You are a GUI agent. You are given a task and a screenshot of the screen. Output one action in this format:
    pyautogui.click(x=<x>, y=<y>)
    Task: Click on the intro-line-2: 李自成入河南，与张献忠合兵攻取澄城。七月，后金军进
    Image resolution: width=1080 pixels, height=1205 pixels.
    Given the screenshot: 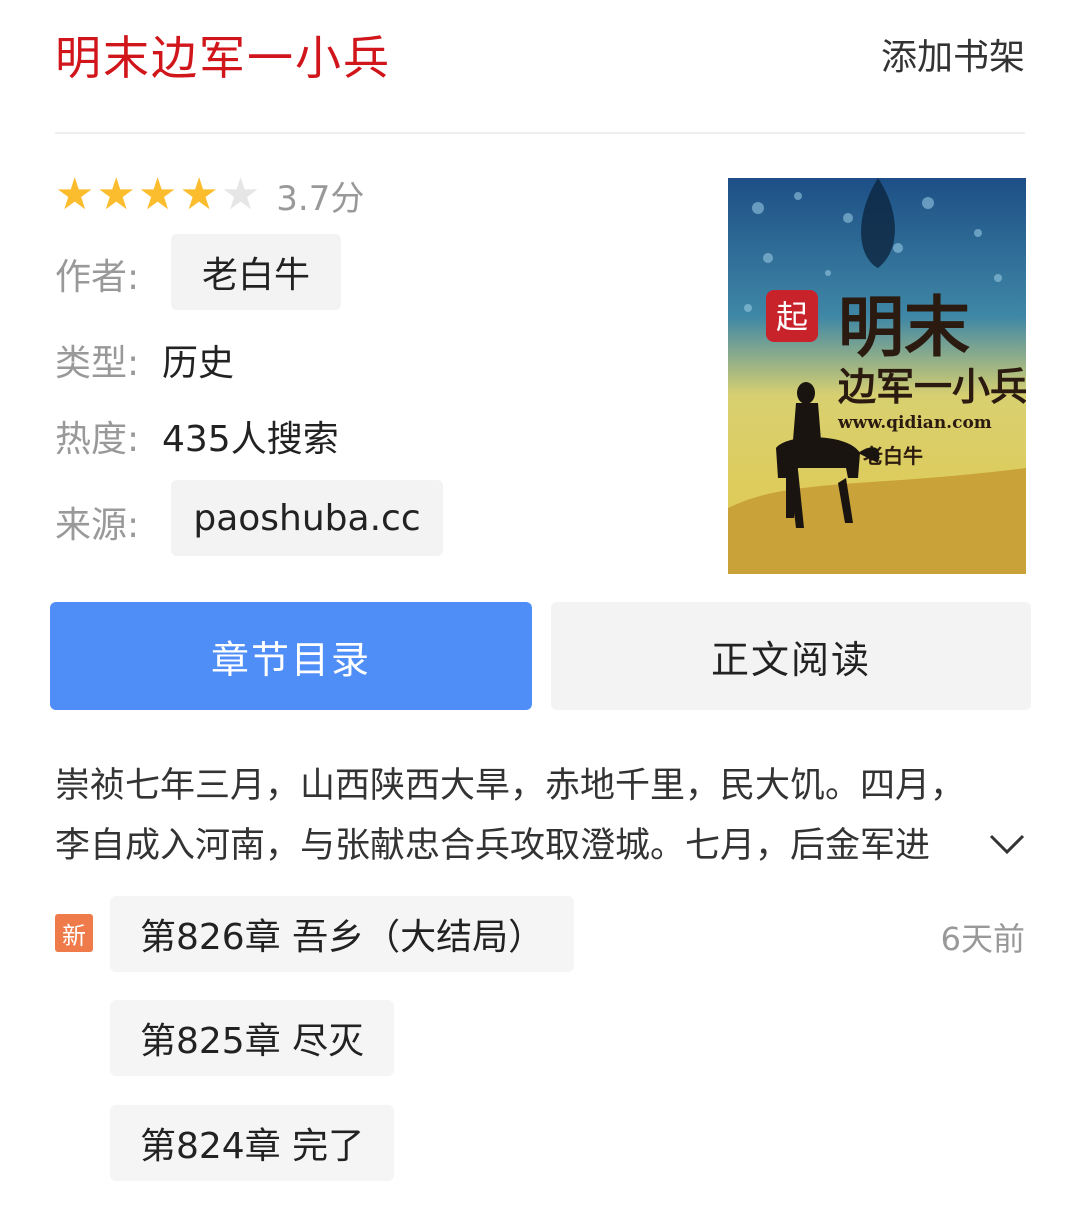 What is the action you would take?
    pyautogui.click(x=493, y=846)
    